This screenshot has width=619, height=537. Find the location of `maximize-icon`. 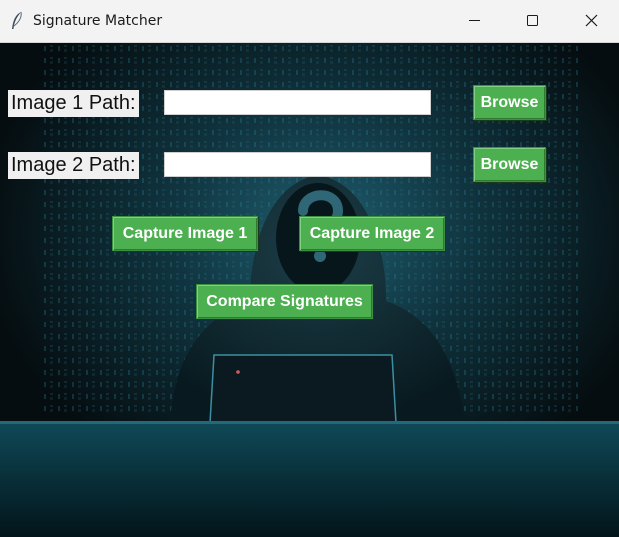

maximize-icon is located at coordinates (532, 20).